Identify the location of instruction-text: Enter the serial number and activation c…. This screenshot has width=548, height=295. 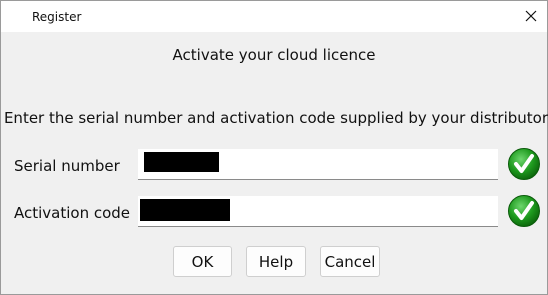
(275, 118).